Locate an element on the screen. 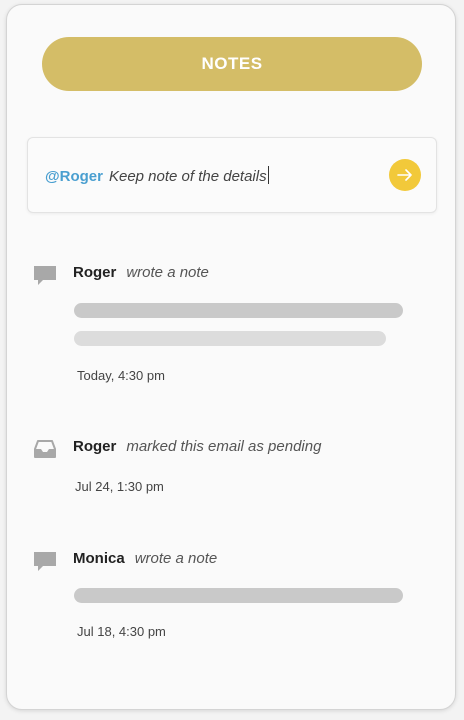  activity-header: Monica wrote a note is located at coordinates (145, 559).